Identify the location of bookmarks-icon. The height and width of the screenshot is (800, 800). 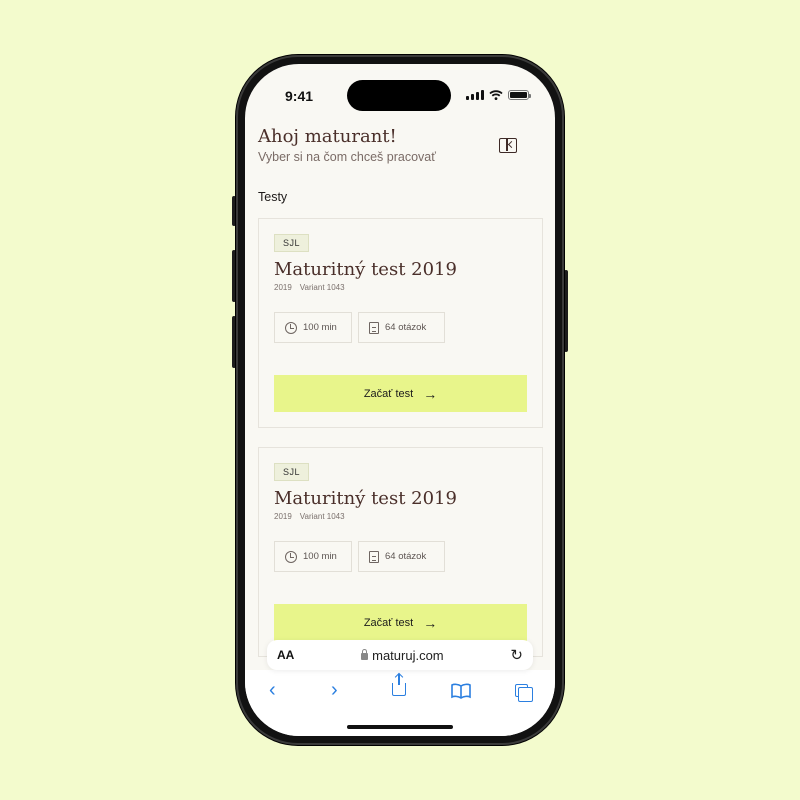
(461, 691).